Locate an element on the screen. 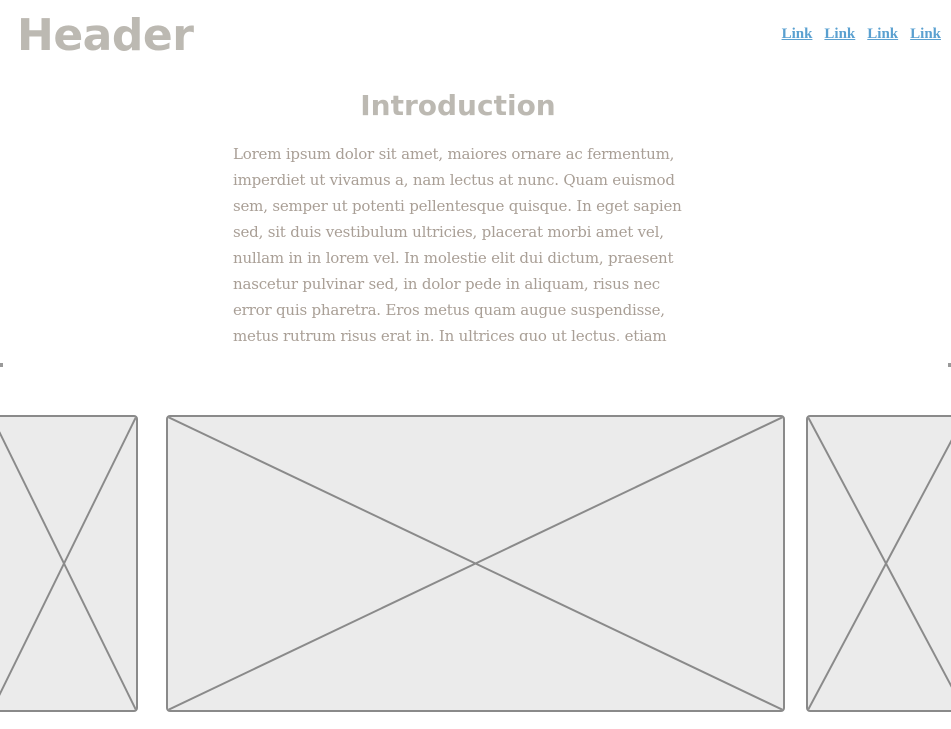  nav-link-1: Link is located at coordinates (797, 34).